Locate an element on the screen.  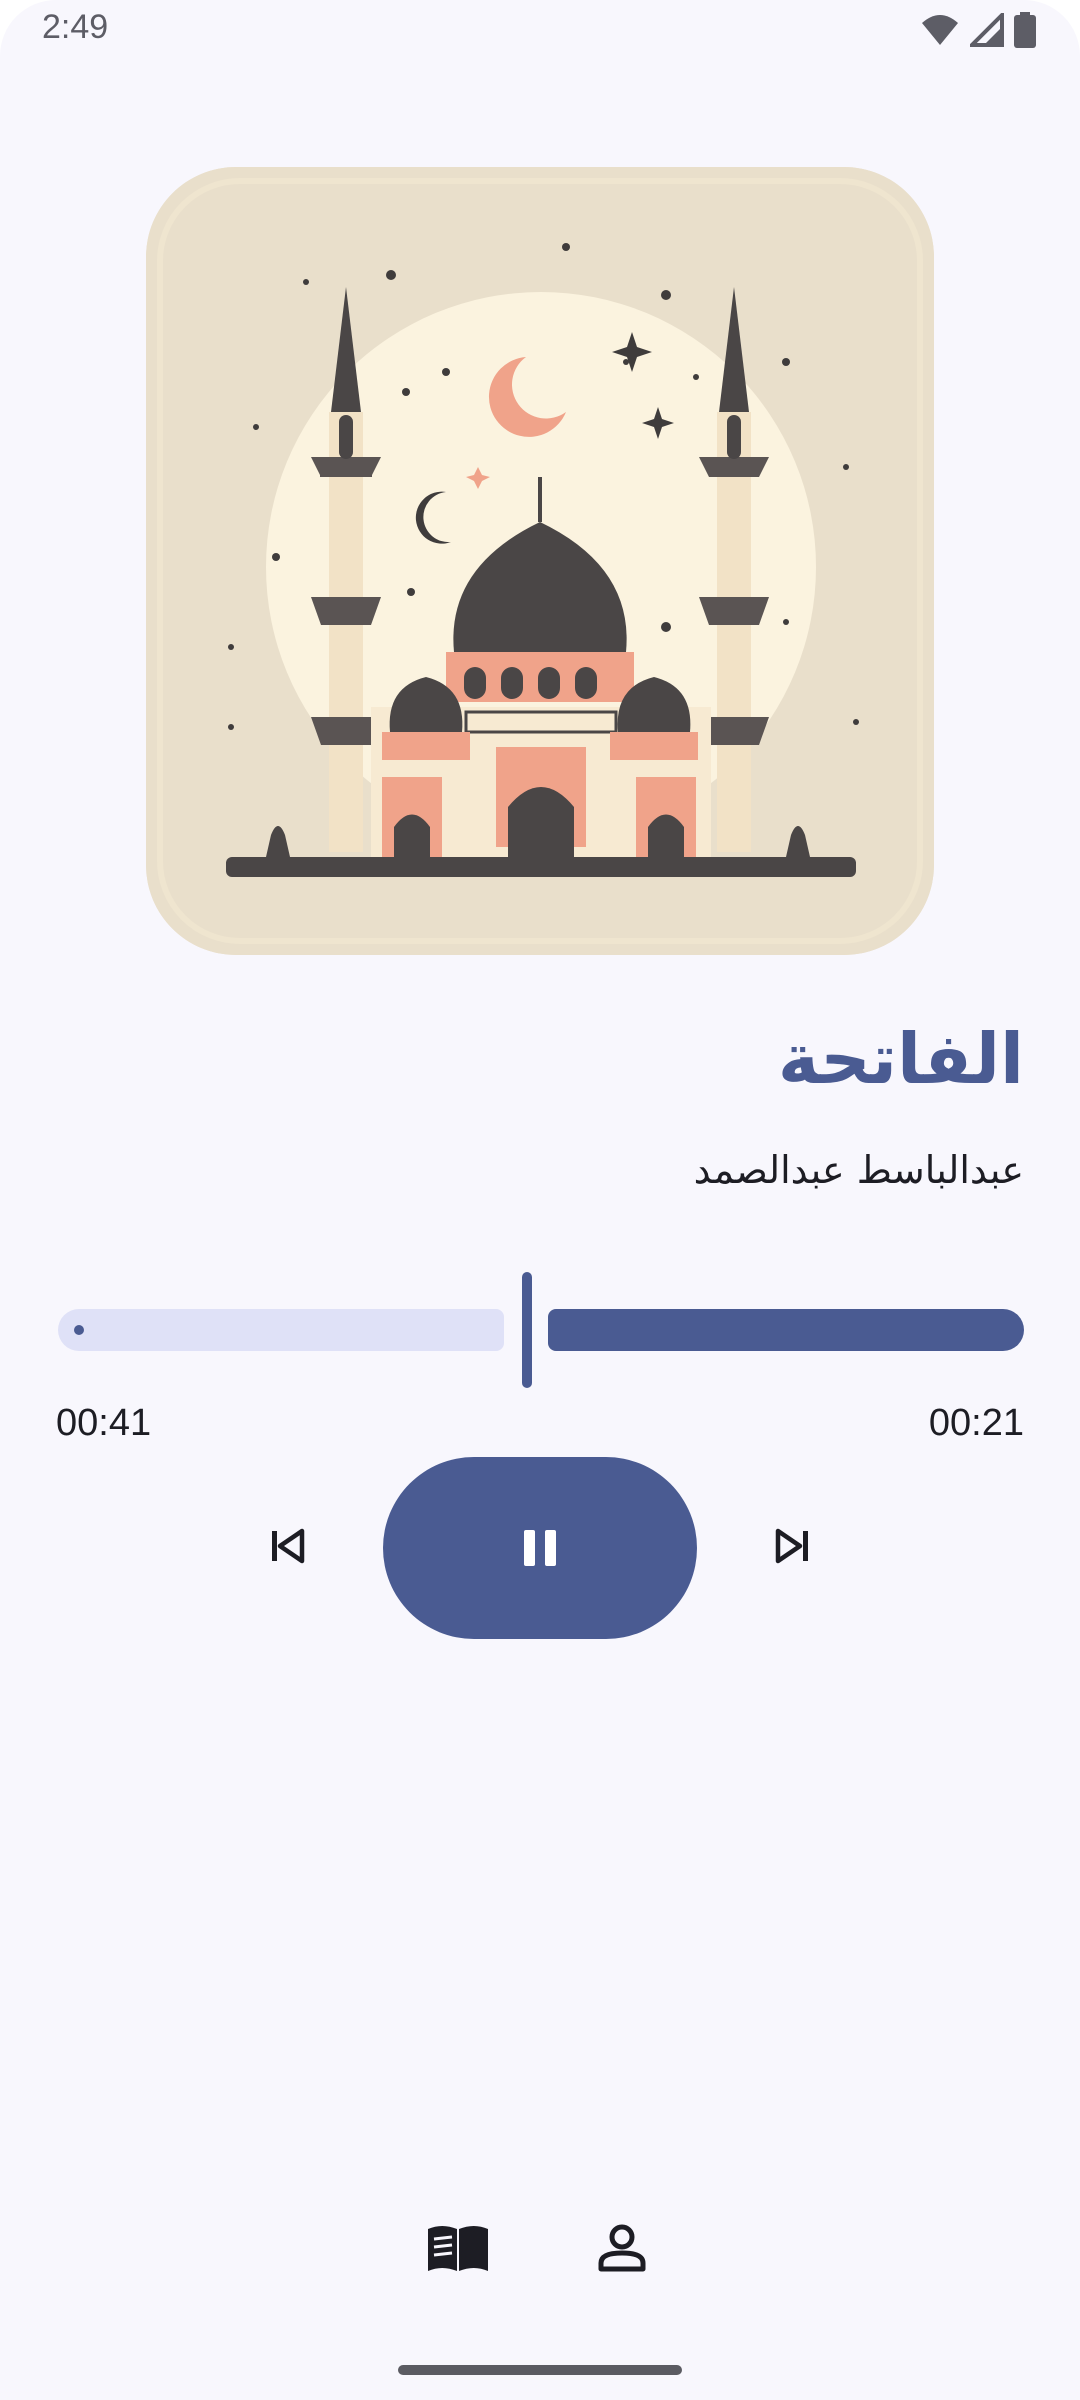
nav-item-profile is located at coordinates (622, 2248).